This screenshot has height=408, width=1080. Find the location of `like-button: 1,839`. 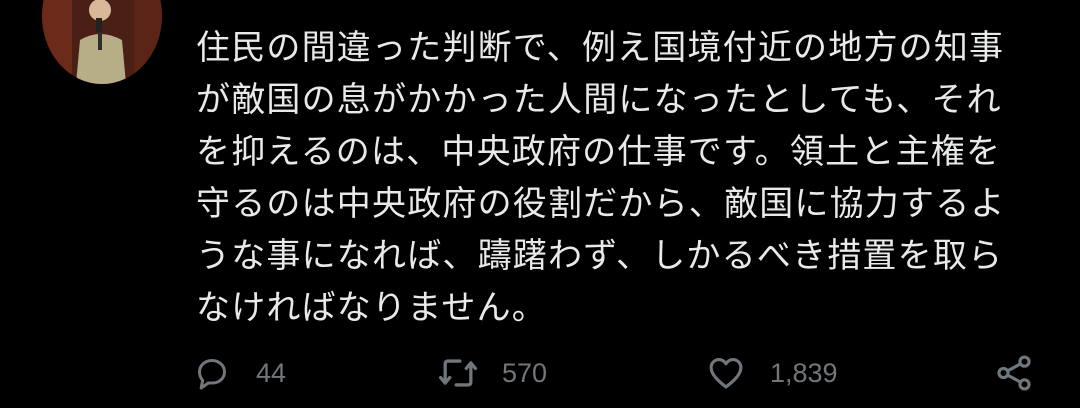

like-button: 1,839 is located at coordinates (771, 373).